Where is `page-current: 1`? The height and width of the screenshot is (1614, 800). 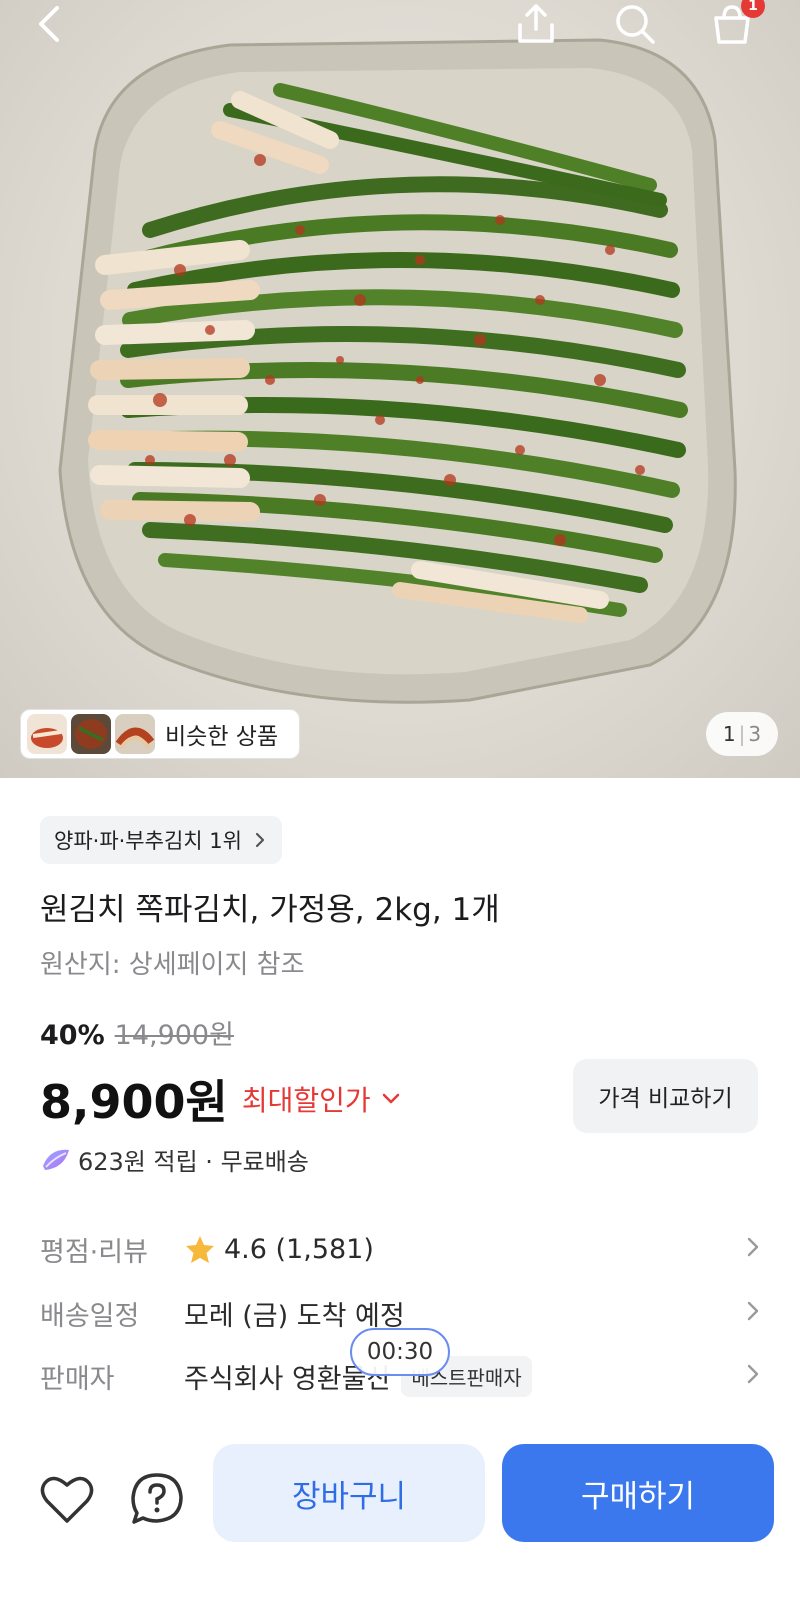
page-current: 1 is located at coordinates (729, 734).